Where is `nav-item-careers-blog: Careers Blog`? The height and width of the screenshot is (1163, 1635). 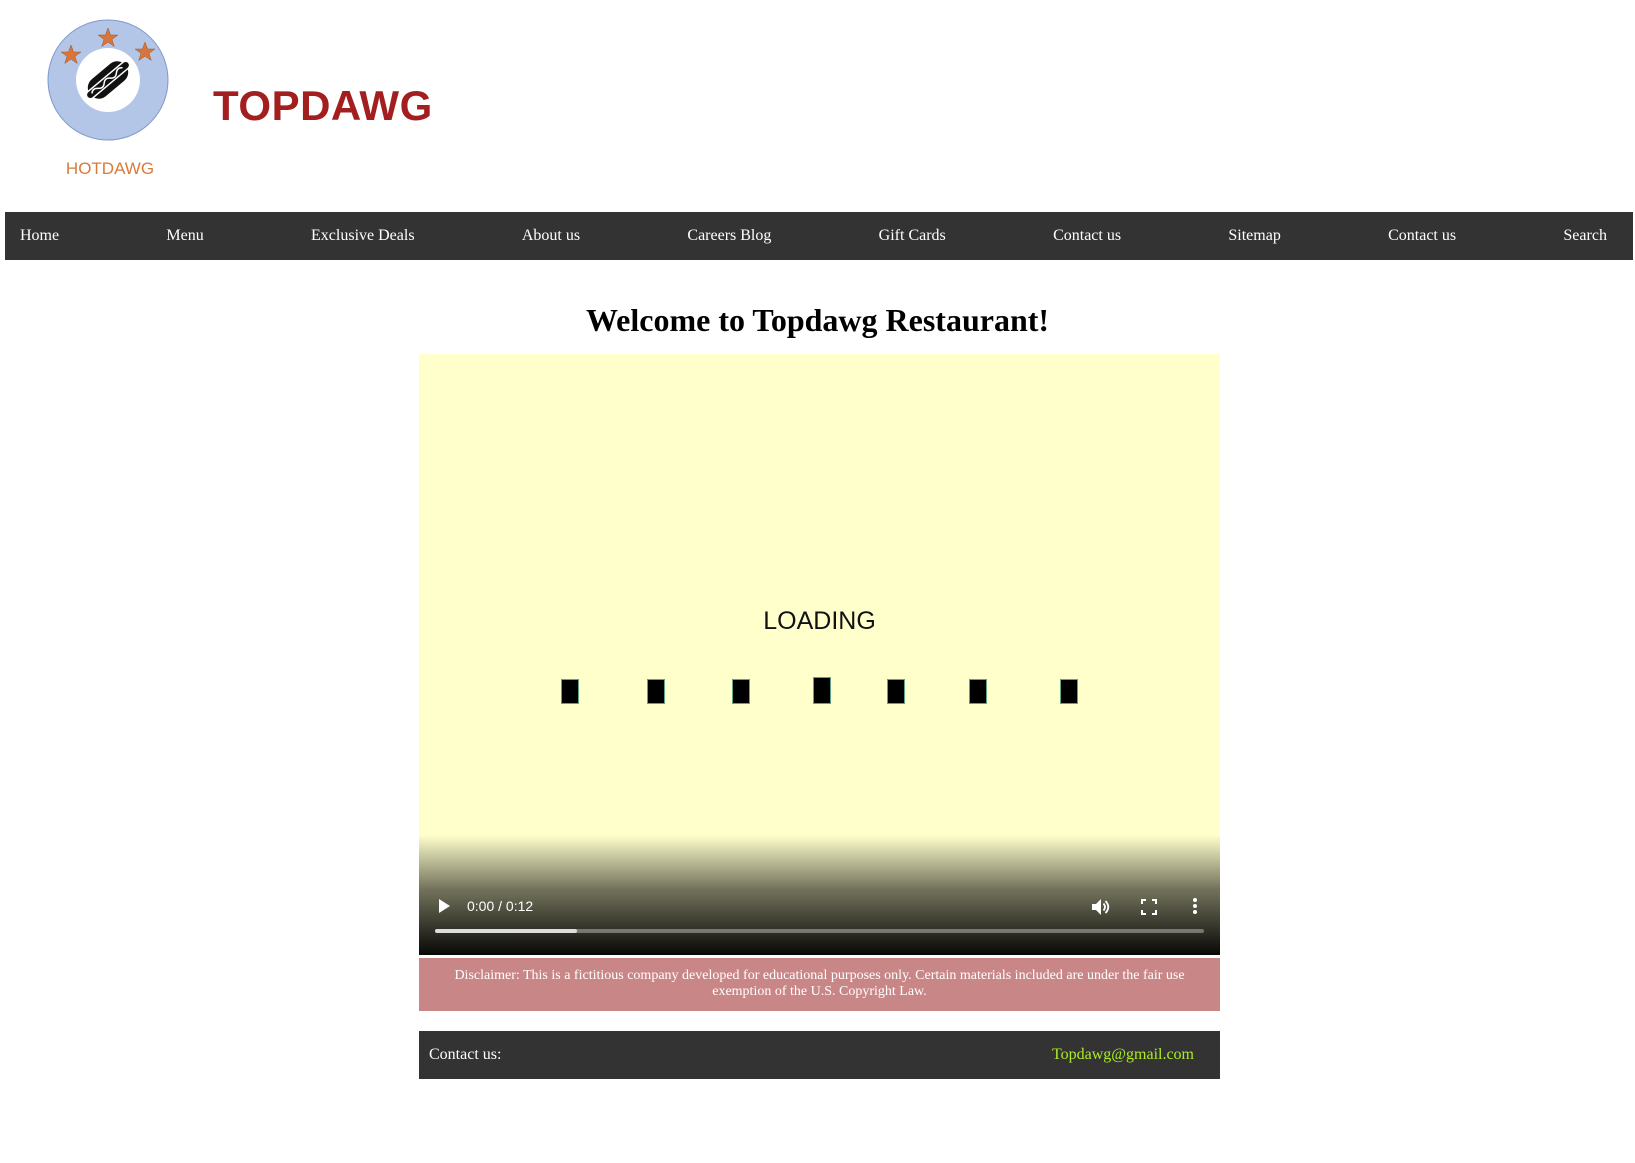
nav-item-careers-blog: Careers Blog is located at coordinates (729, 236).